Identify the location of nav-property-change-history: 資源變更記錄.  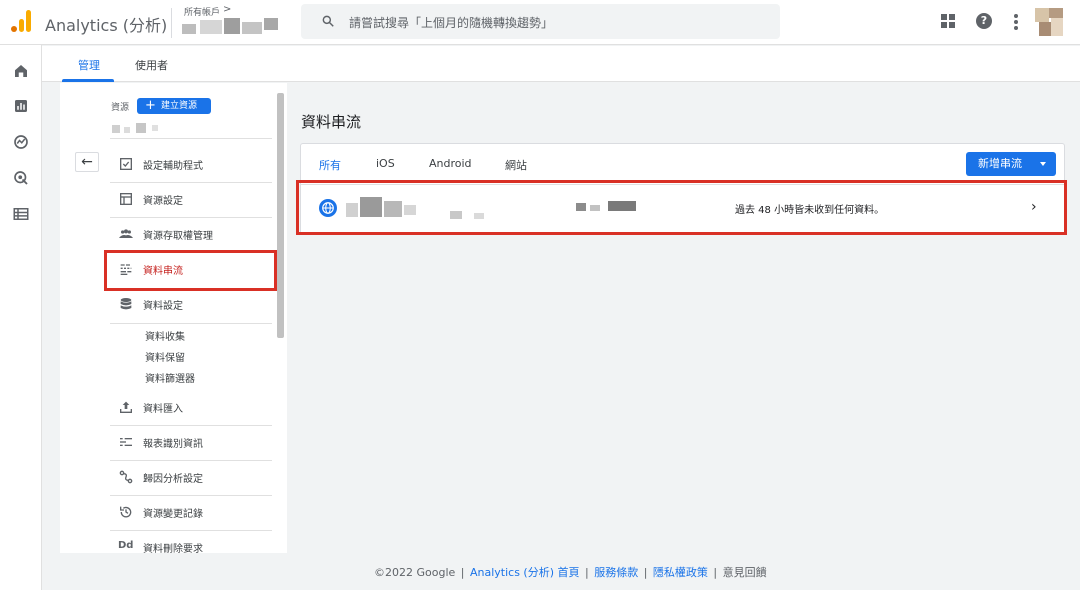
(191, 512).